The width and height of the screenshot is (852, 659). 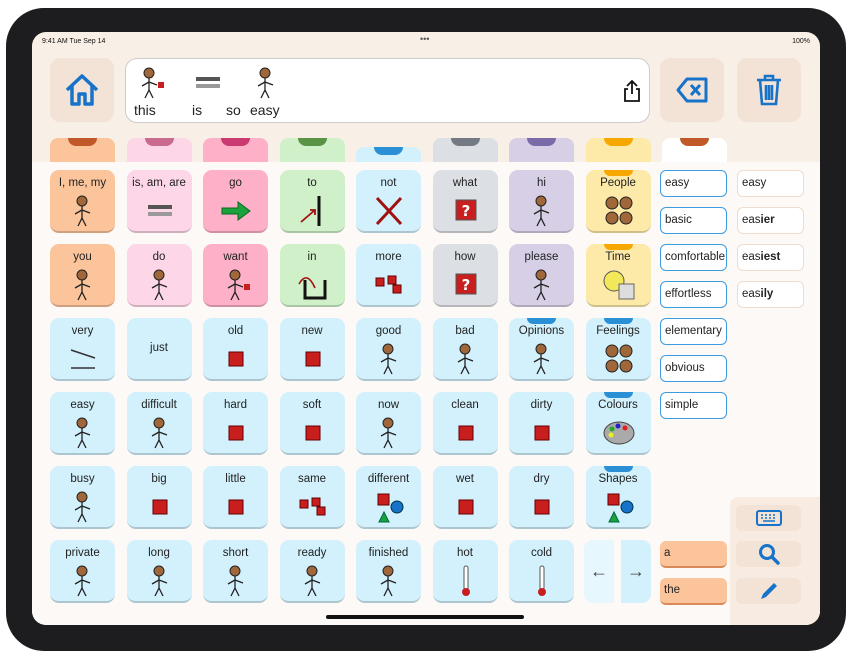 I want to click on thermo-symbol-icon, so click(x=542, y=580).